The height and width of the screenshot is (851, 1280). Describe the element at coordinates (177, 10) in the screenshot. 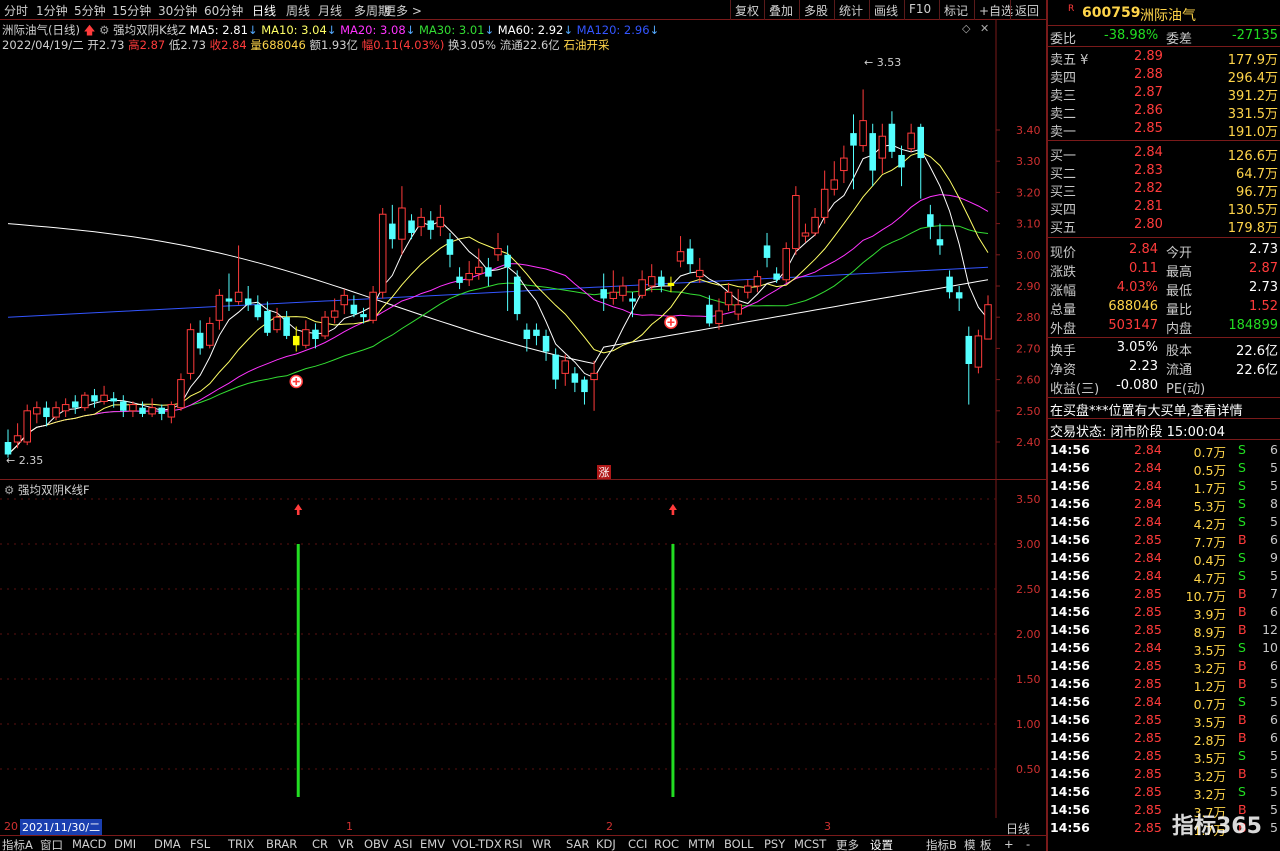

I see `period-tab-4: 30分钟` at that location.